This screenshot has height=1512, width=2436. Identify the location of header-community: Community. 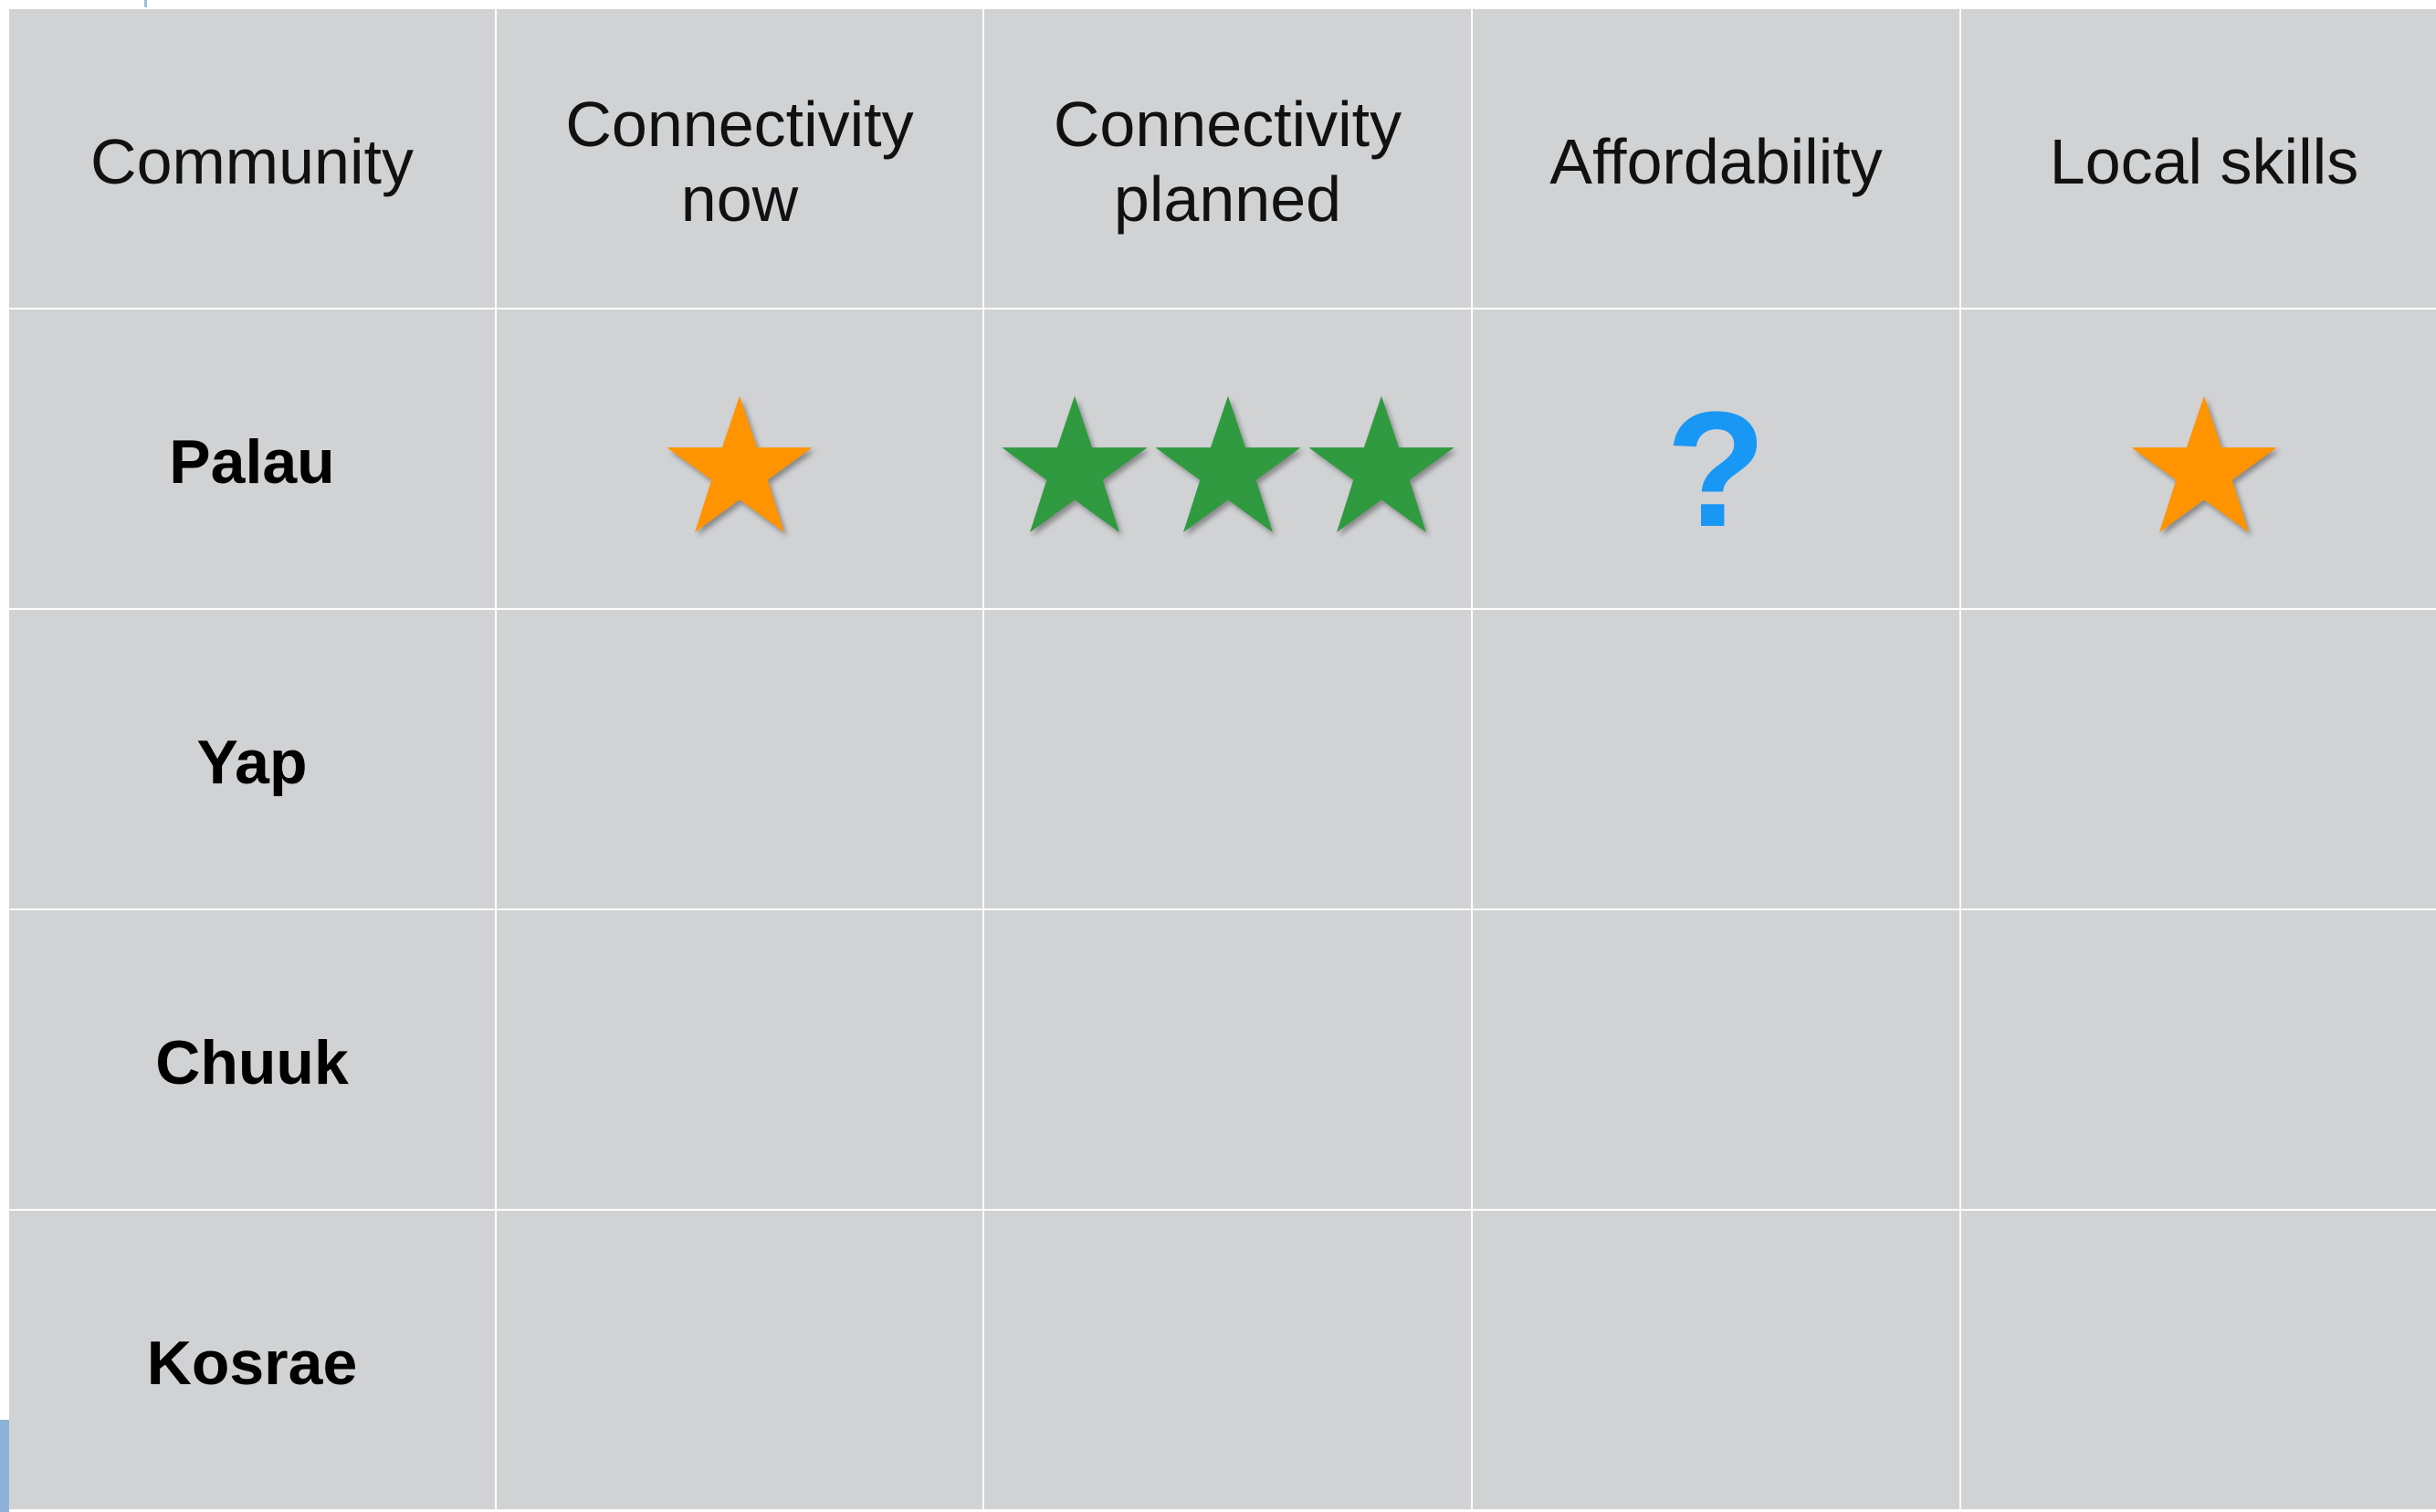
(252, 158).